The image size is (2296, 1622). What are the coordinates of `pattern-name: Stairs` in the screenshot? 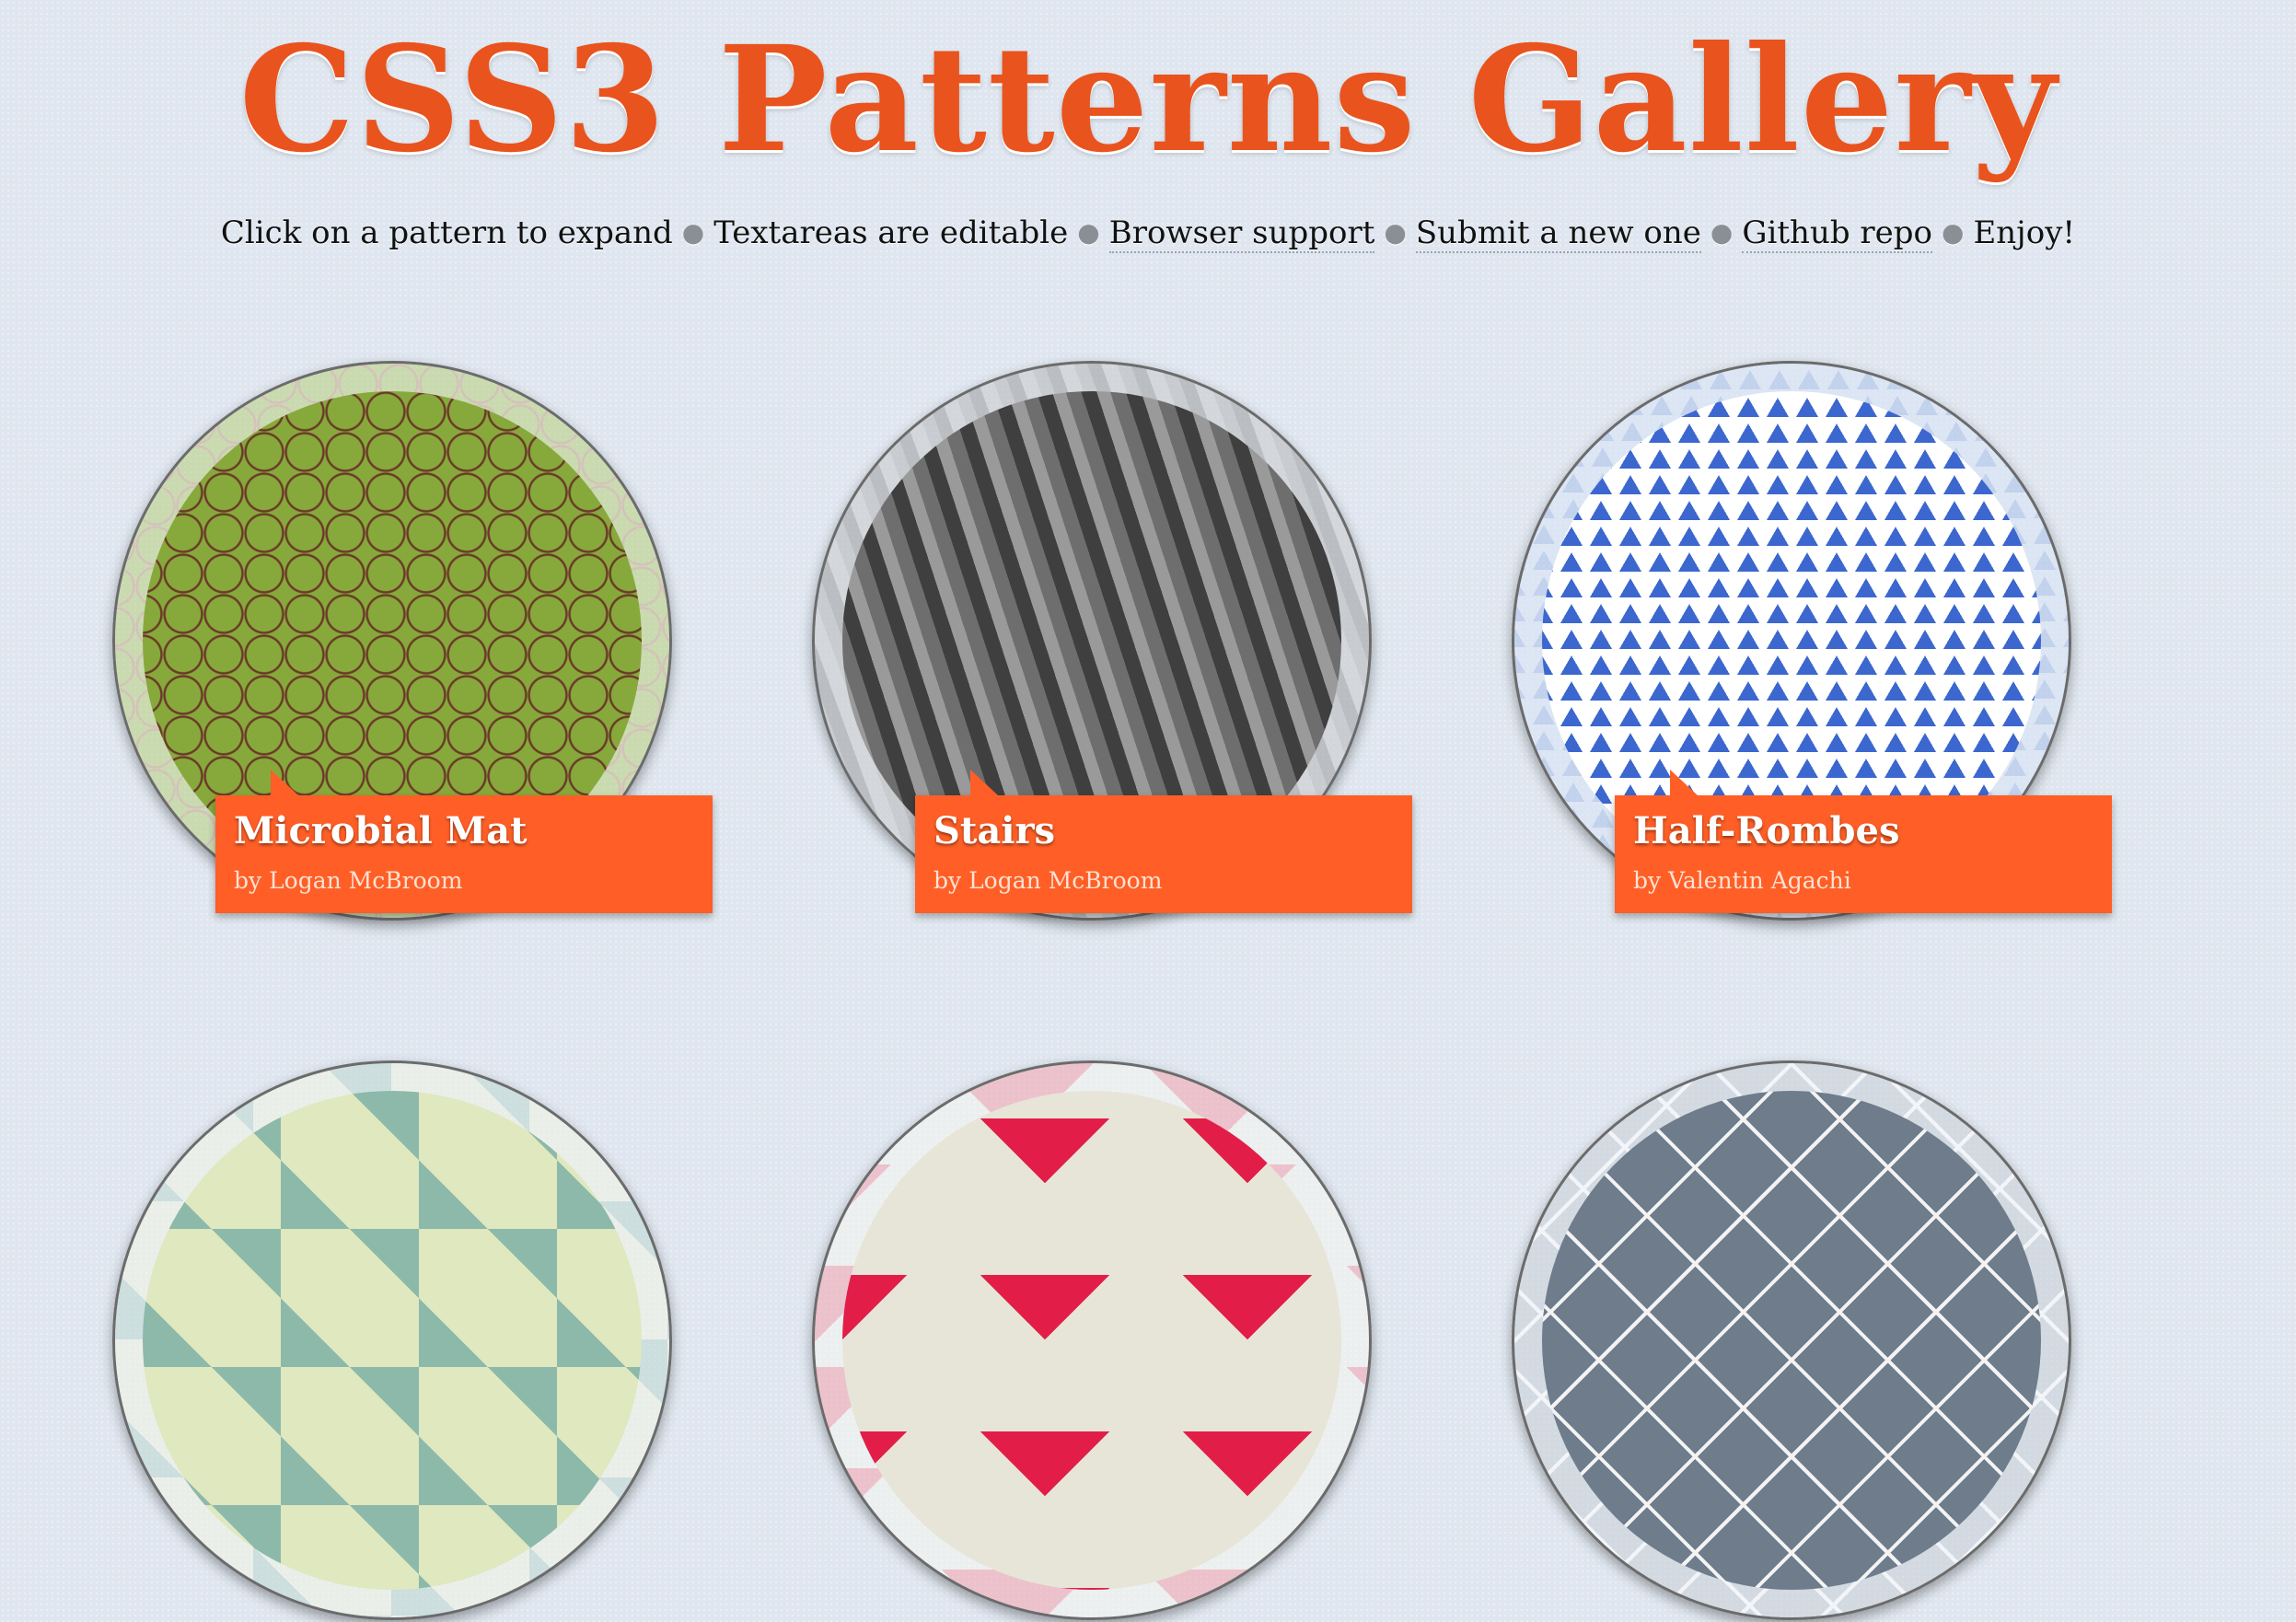 It's located at (994, 830).